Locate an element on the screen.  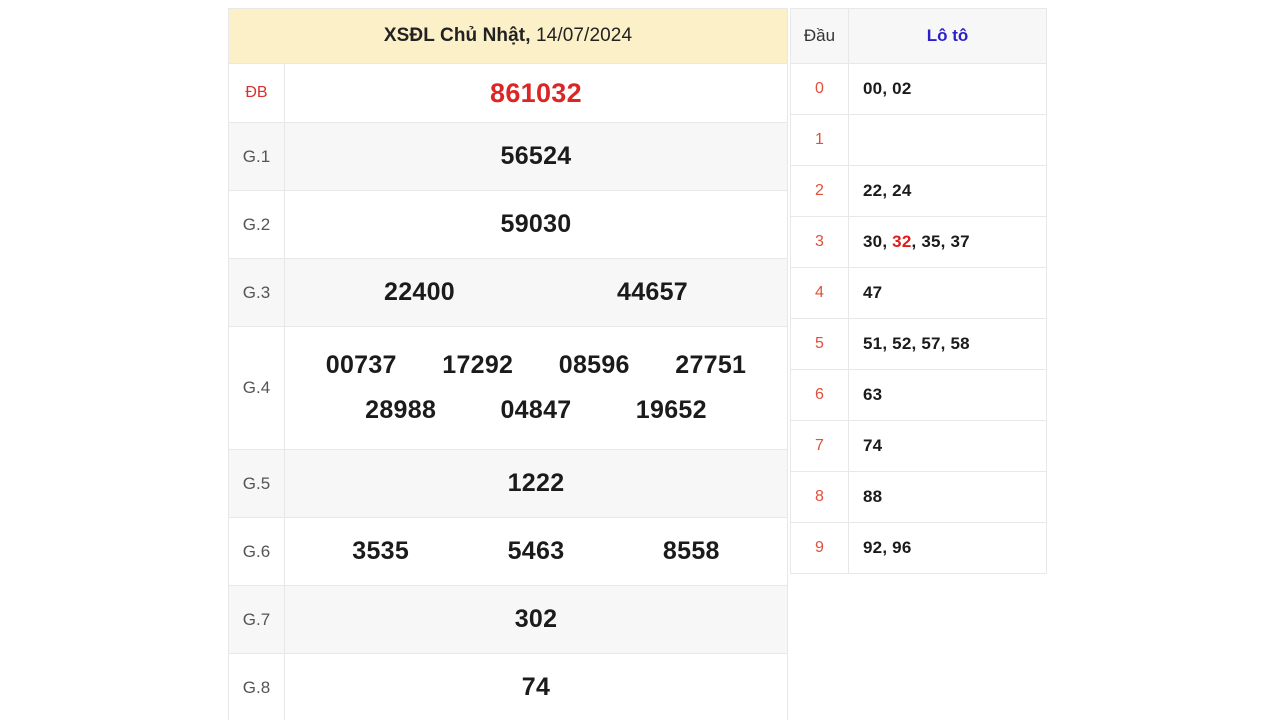
prize-number: 5463 is located at coordinates (536, 551).